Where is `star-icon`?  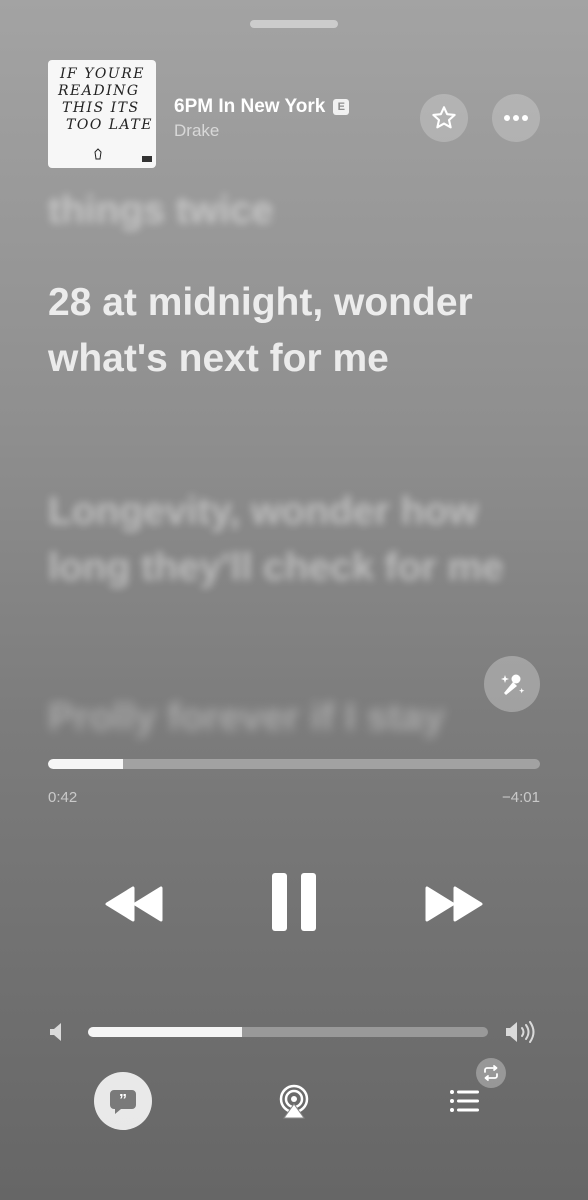 star-icon is located at coordinates (444, 117).